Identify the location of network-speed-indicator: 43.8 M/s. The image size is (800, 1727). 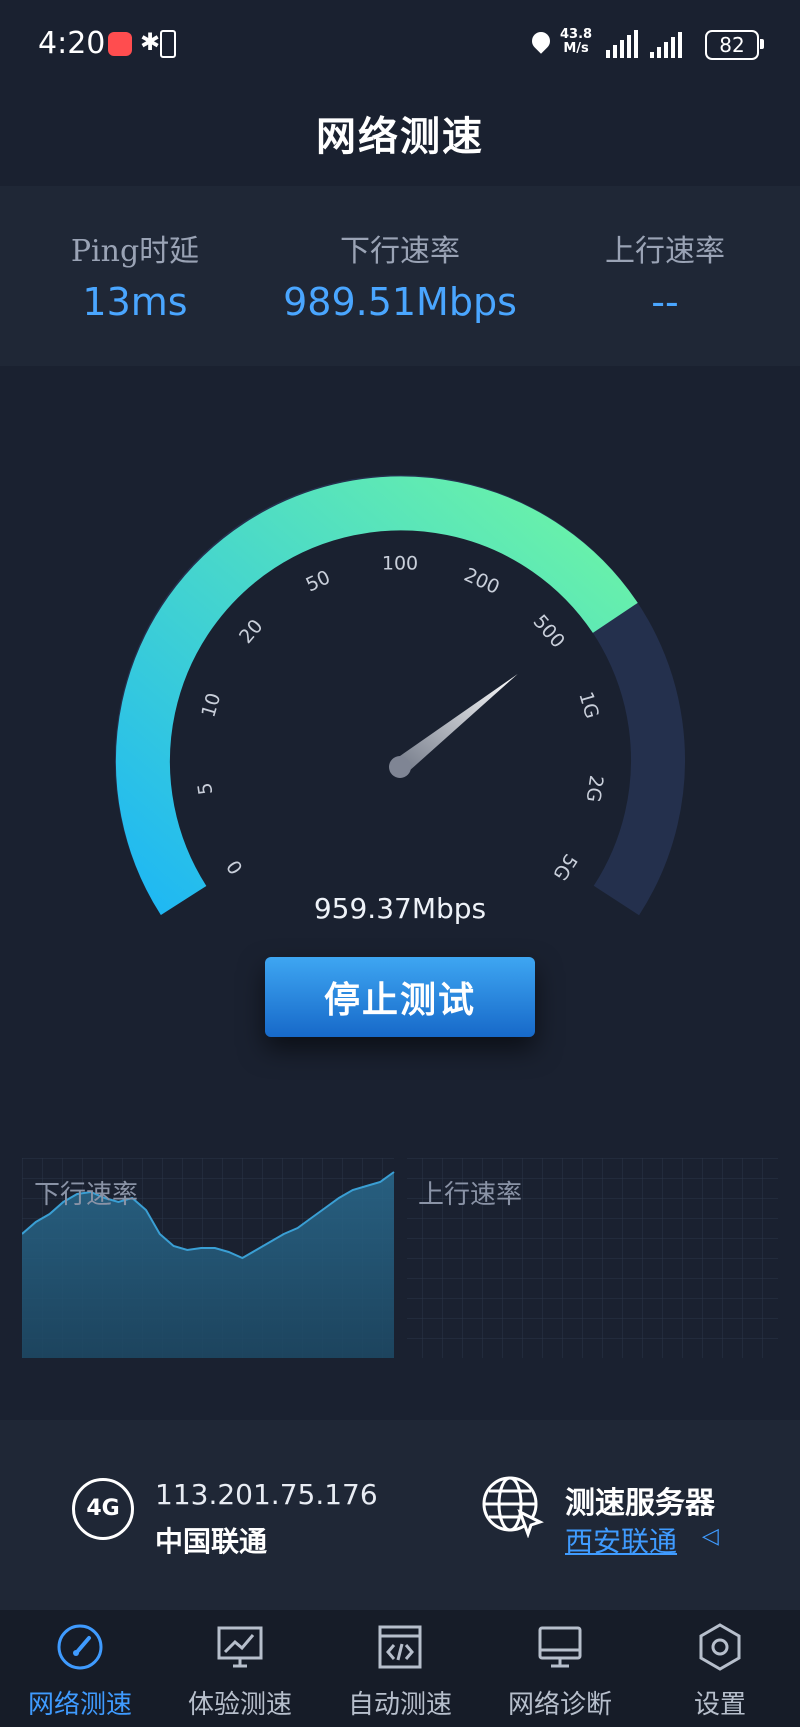
(576, 42).